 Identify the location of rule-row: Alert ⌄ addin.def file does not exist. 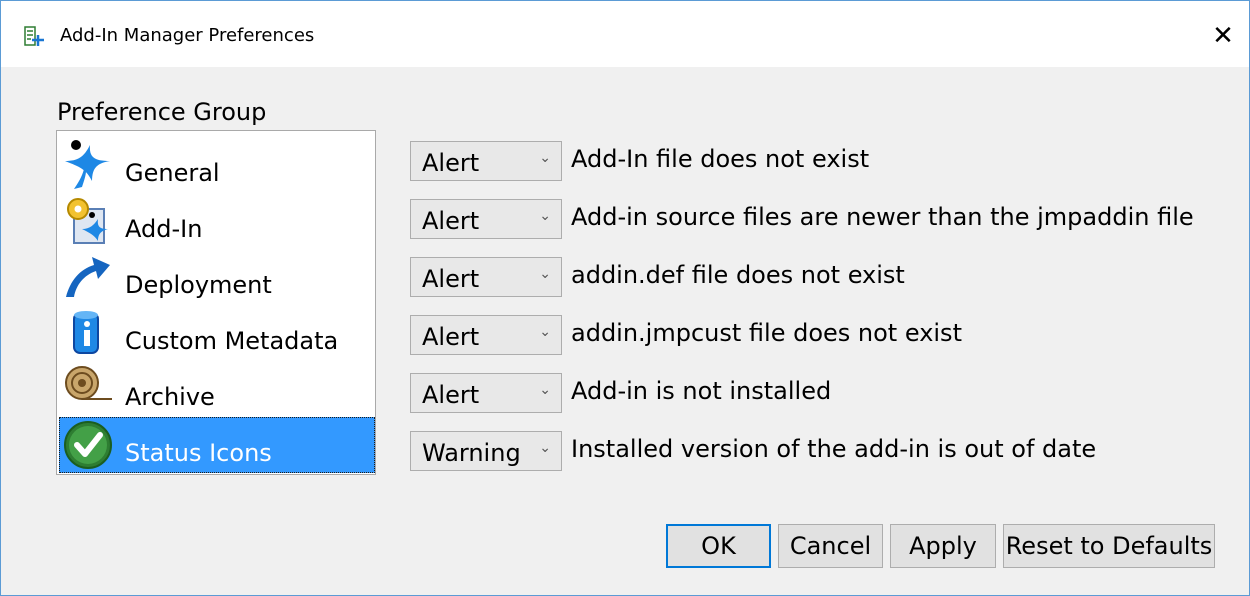
(820, 277).